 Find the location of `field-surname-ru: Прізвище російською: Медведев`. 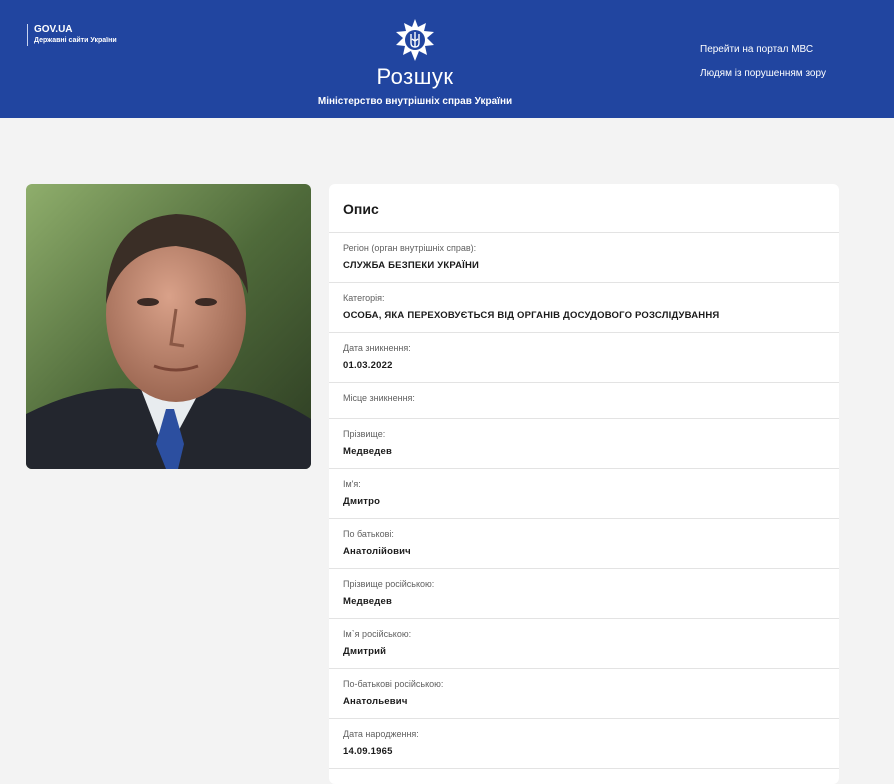

field-surname-ru: Прізвище російською: Медведев is located at coordinates (584, 594).